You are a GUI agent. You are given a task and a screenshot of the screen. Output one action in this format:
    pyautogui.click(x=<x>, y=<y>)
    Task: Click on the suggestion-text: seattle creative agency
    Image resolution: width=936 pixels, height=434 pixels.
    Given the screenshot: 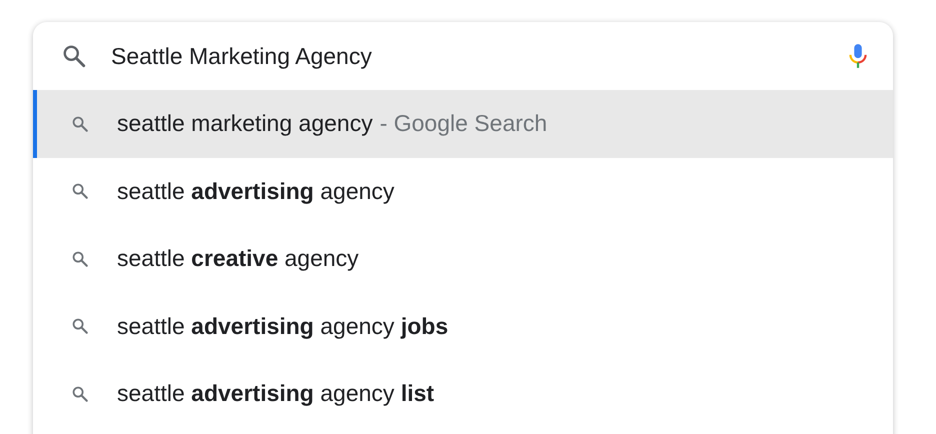 What is the action you would take?
    pyautogui.click(x=238, y=258)
    